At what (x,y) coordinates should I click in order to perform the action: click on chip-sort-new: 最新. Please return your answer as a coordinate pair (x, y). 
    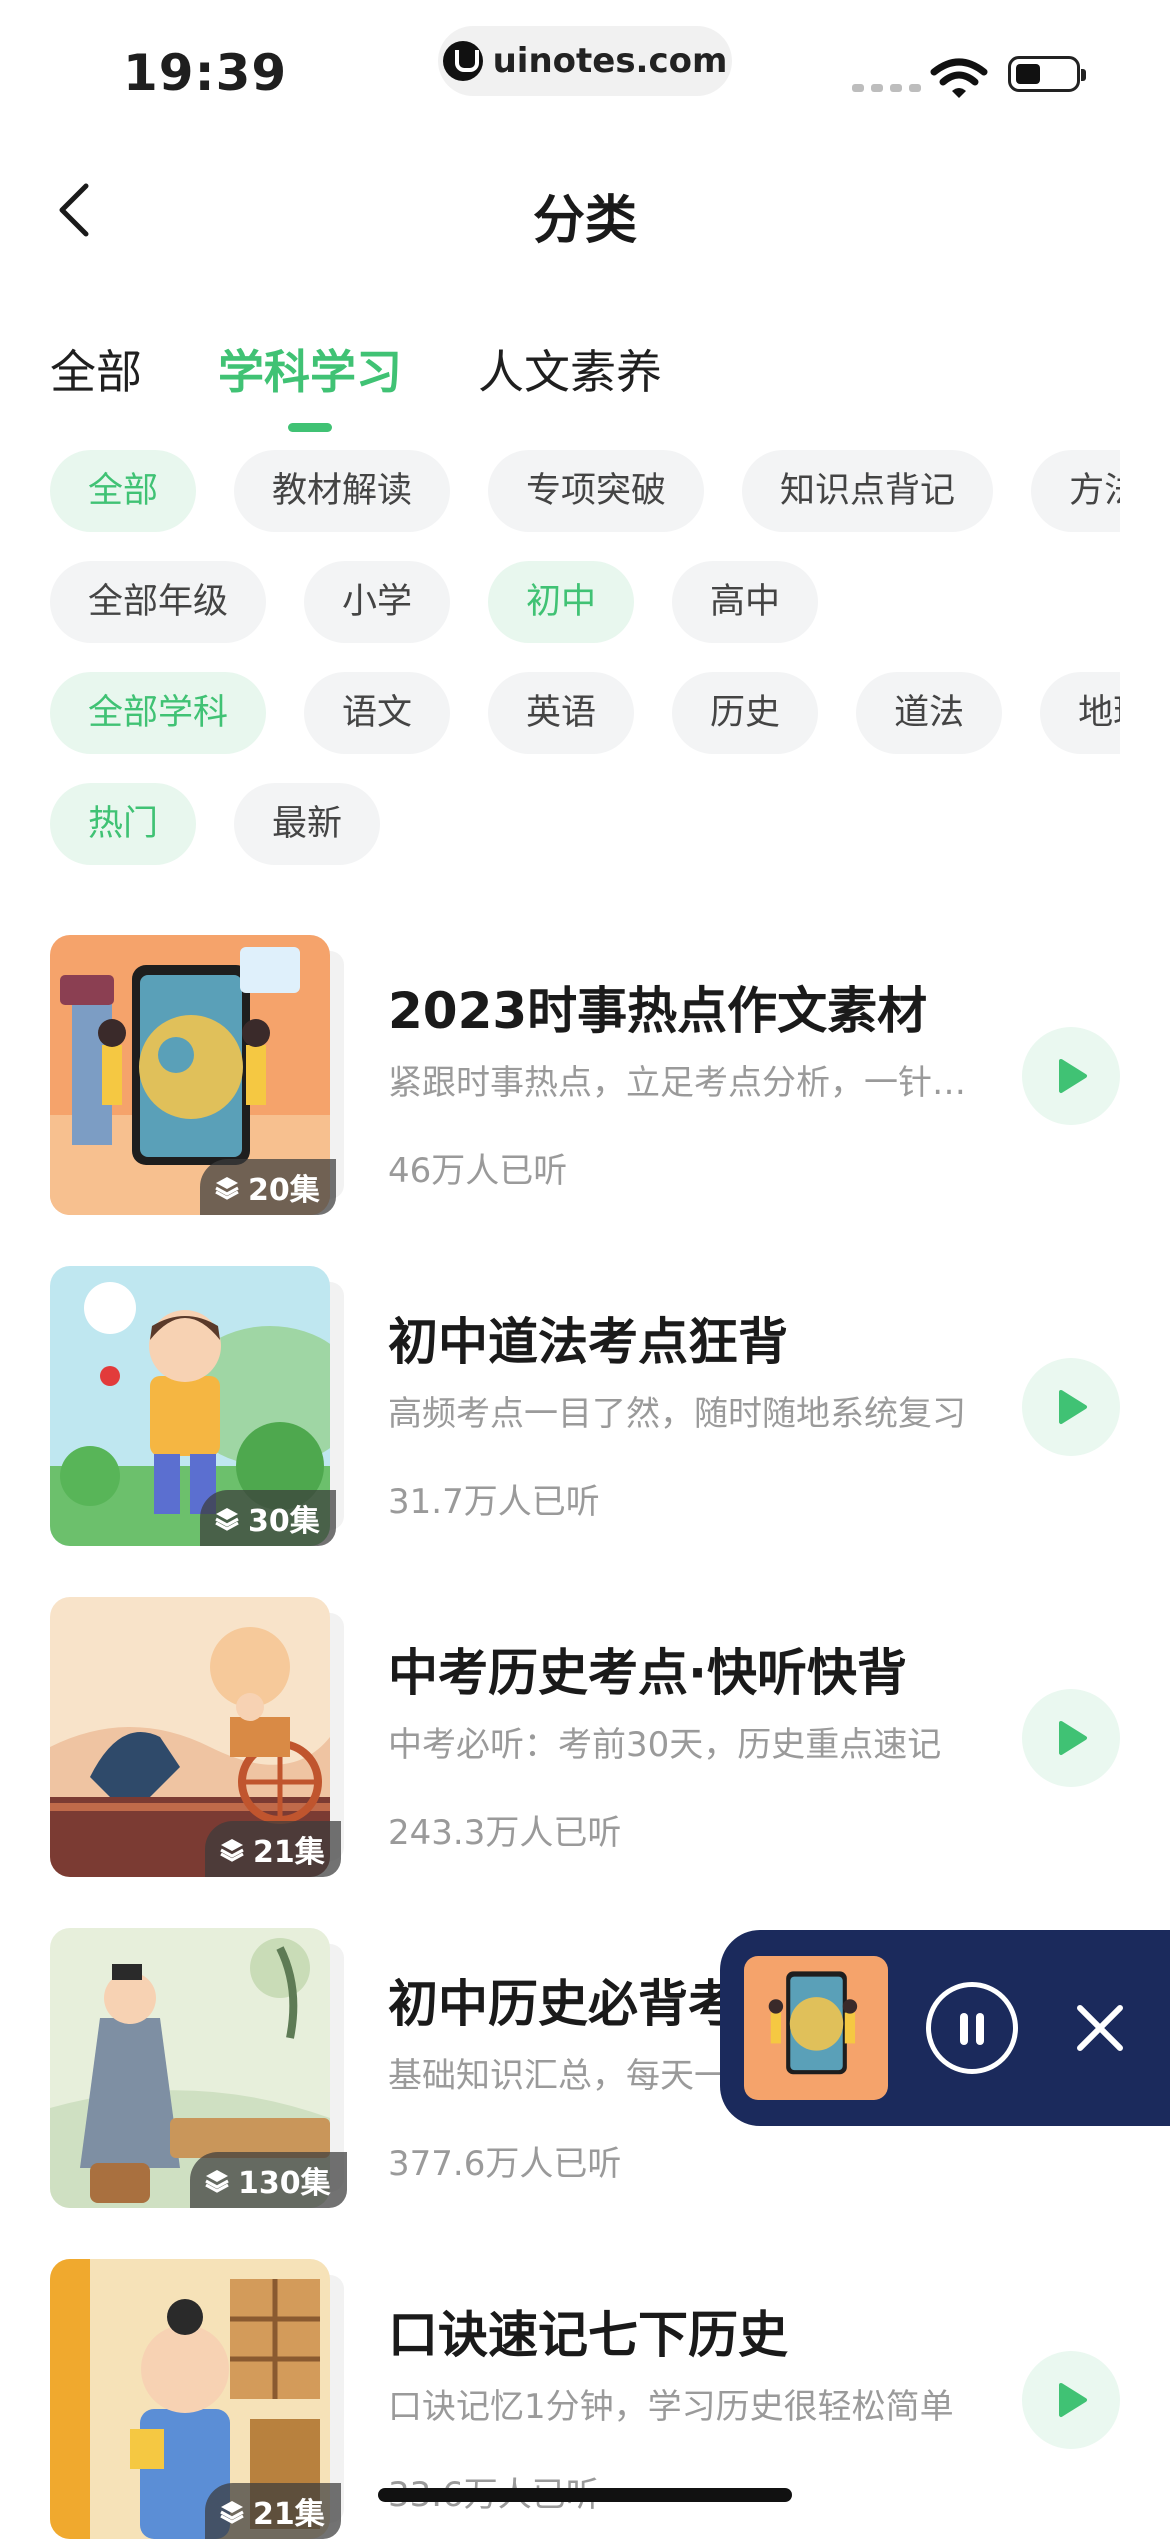
    Looking at the image, I should click on (307, 824).